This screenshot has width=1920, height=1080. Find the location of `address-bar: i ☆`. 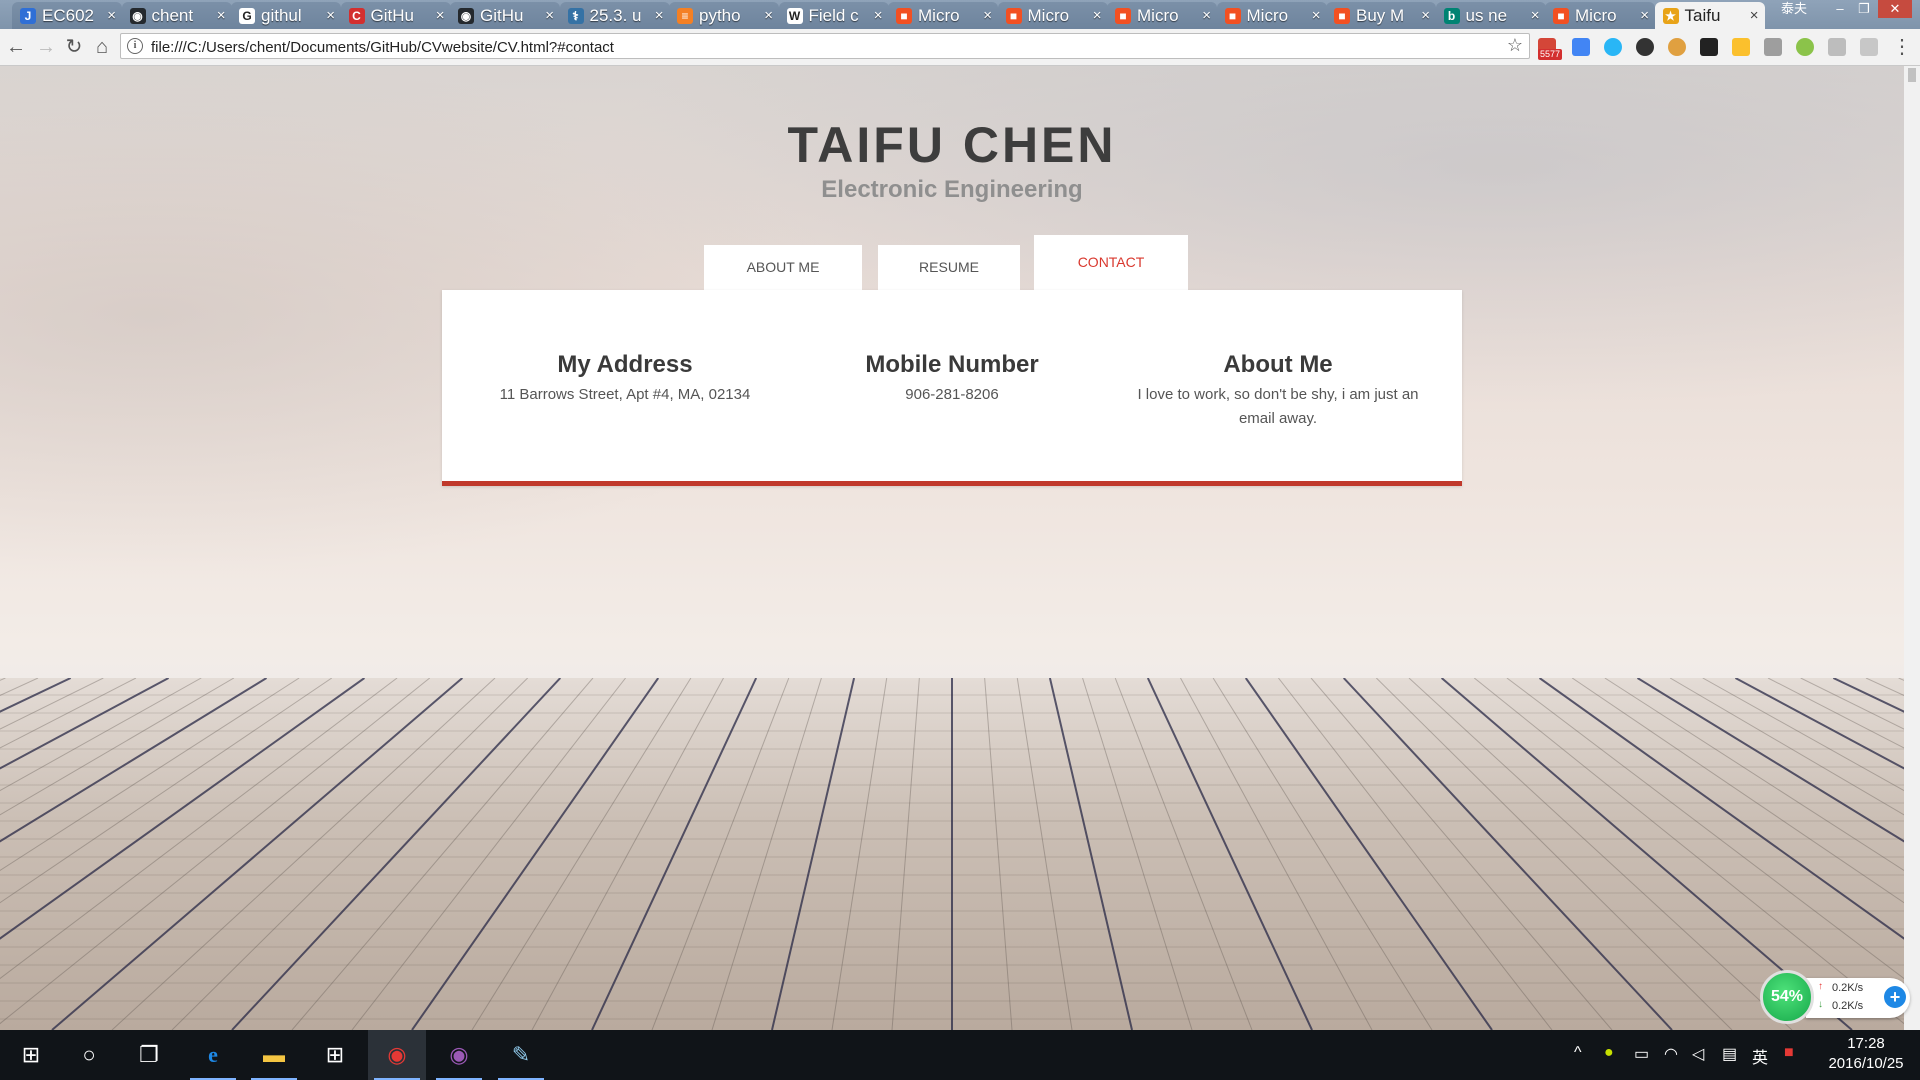

address-bar: i ☆ is located at coordinates (825, 46).